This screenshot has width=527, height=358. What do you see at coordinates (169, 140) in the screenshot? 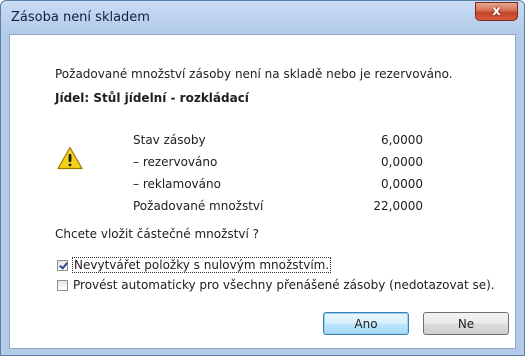
I see `stock-label: Stav zásoby` at bounding box center [169, 140].